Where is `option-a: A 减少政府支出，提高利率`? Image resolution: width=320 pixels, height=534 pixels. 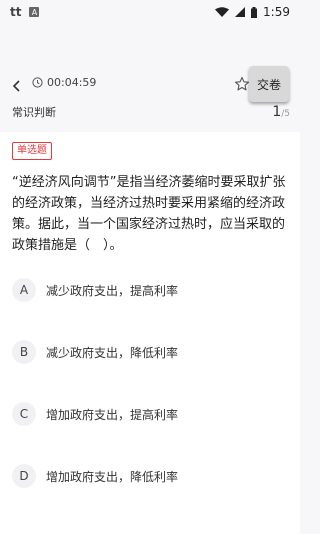 option-a: A 减少政府支出，提高利率 is located at coordinates (150, 290).